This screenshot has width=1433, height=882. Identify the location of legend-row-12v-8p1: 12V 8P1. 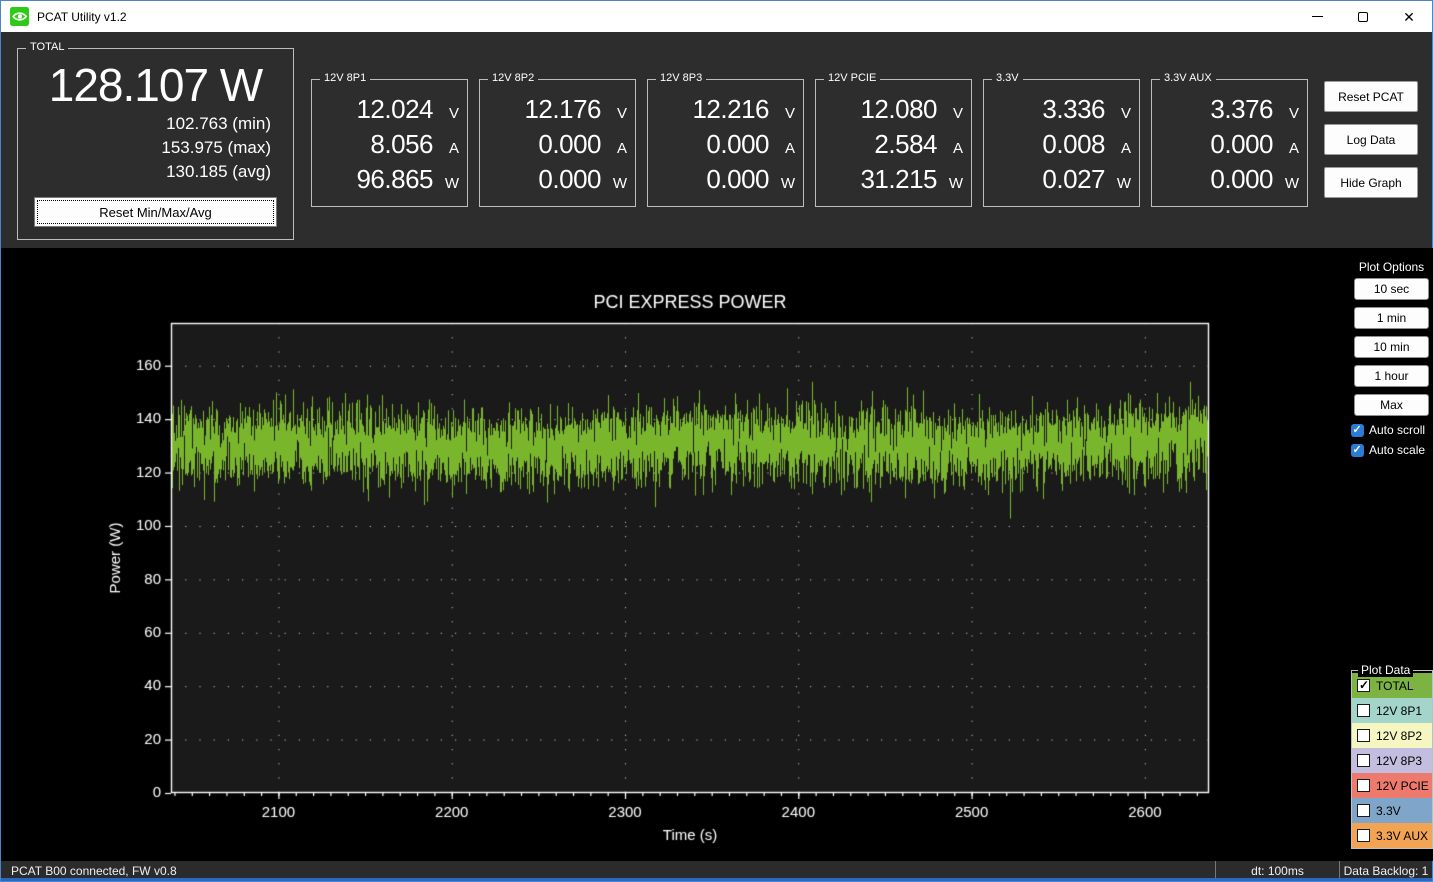
(1392, 710).